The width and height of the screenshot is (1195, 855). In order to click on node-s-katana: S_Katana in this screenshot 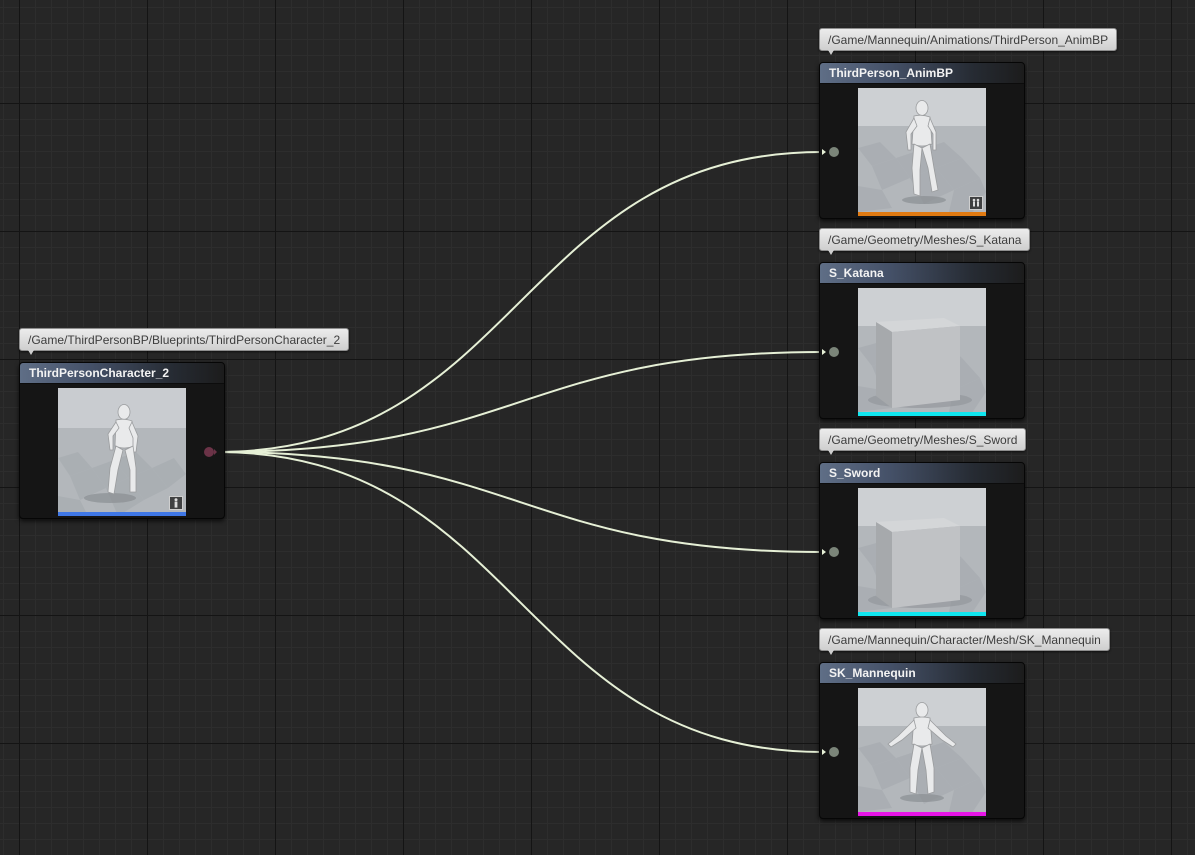, I will do `click(922, 340)`.